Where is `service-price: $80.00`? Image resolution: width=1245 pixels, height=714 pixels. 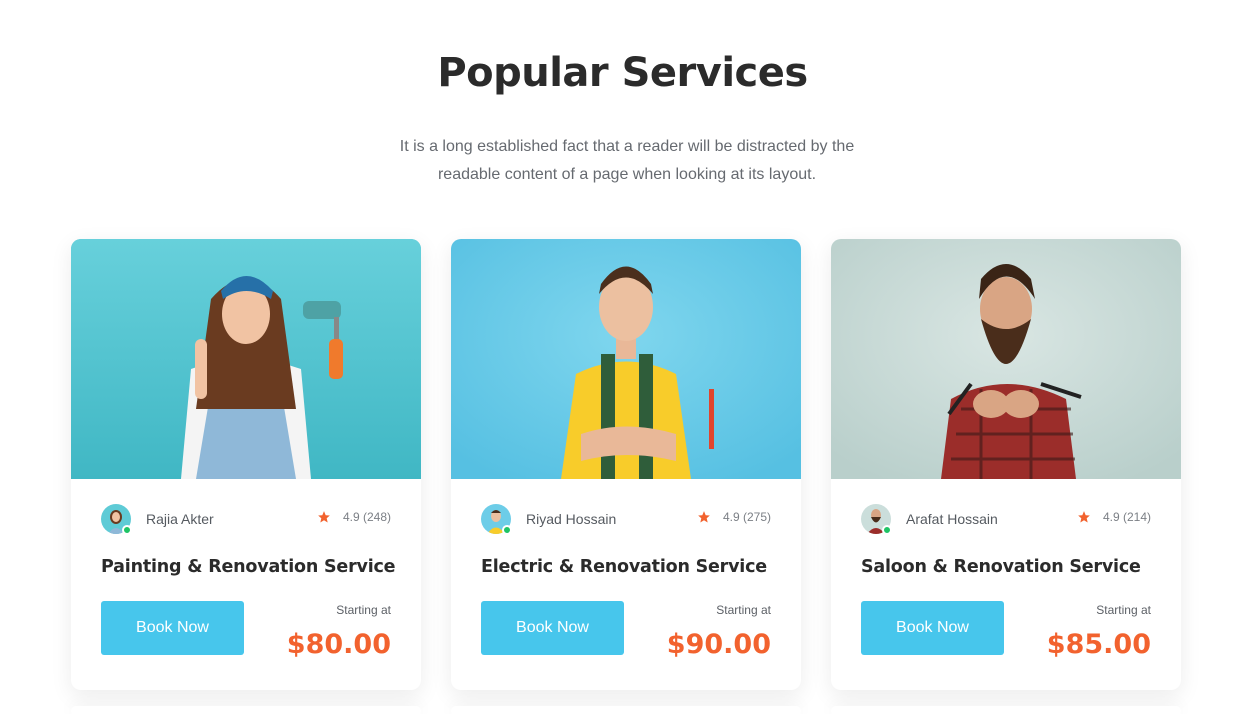
service-price: $80.00 is located at coordinates (338, 644).